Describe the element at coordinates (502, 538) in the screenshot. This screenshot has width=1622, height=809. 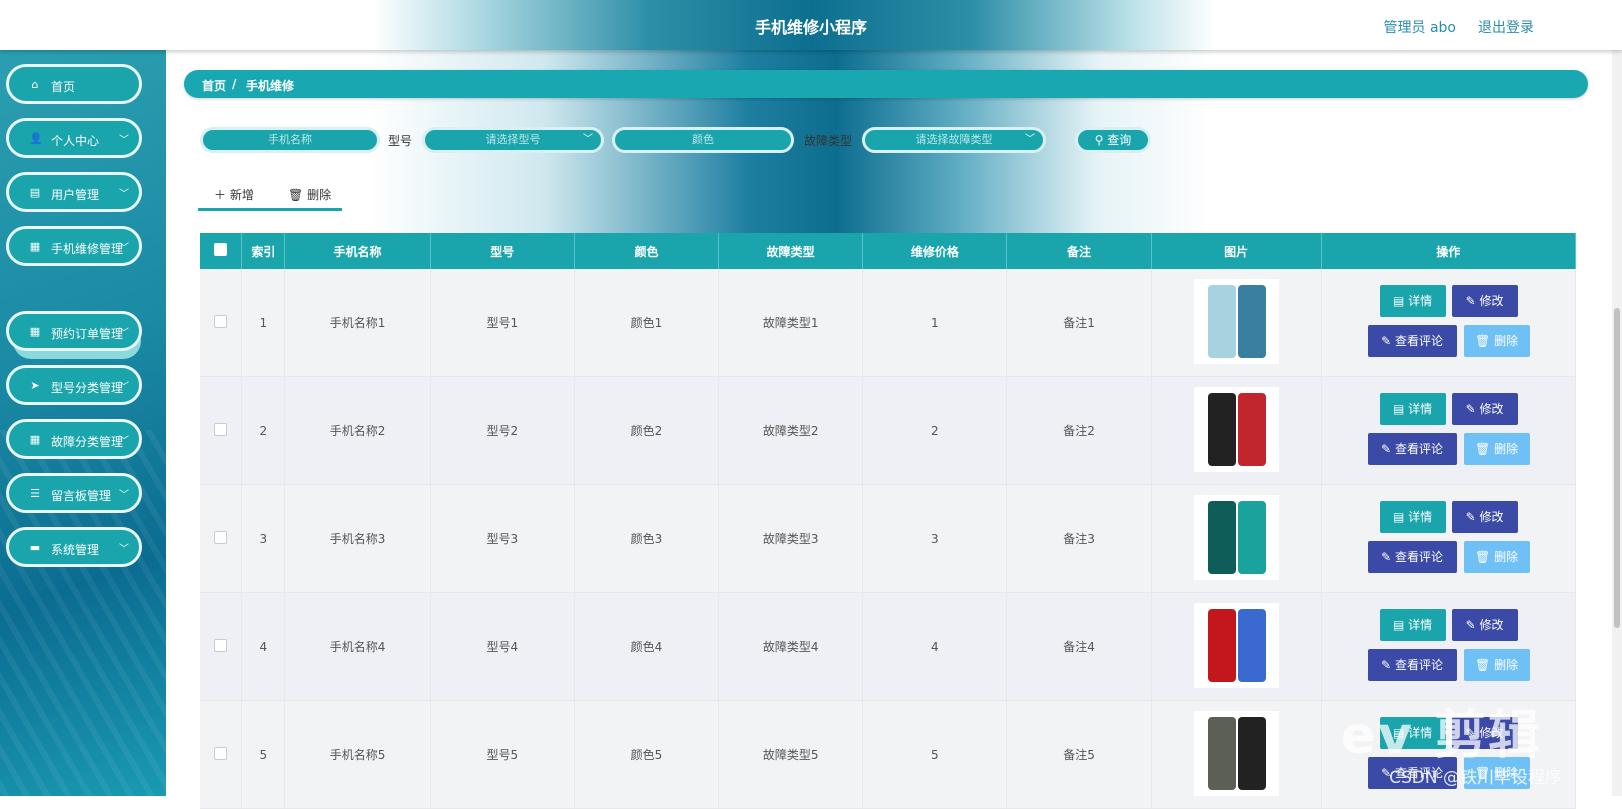
I see `cell-model: 型号3` at that location.